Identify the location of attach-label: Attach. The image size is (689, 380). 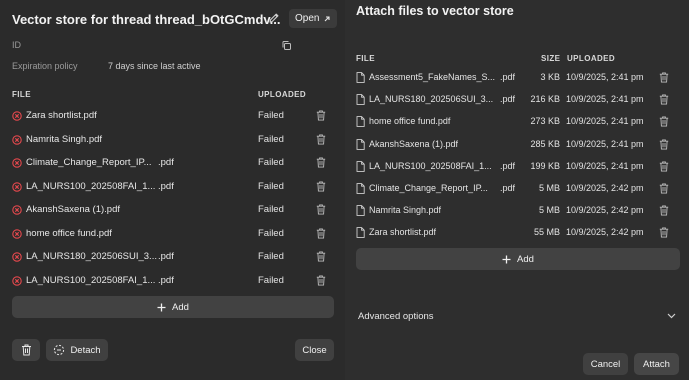
(656, 364).